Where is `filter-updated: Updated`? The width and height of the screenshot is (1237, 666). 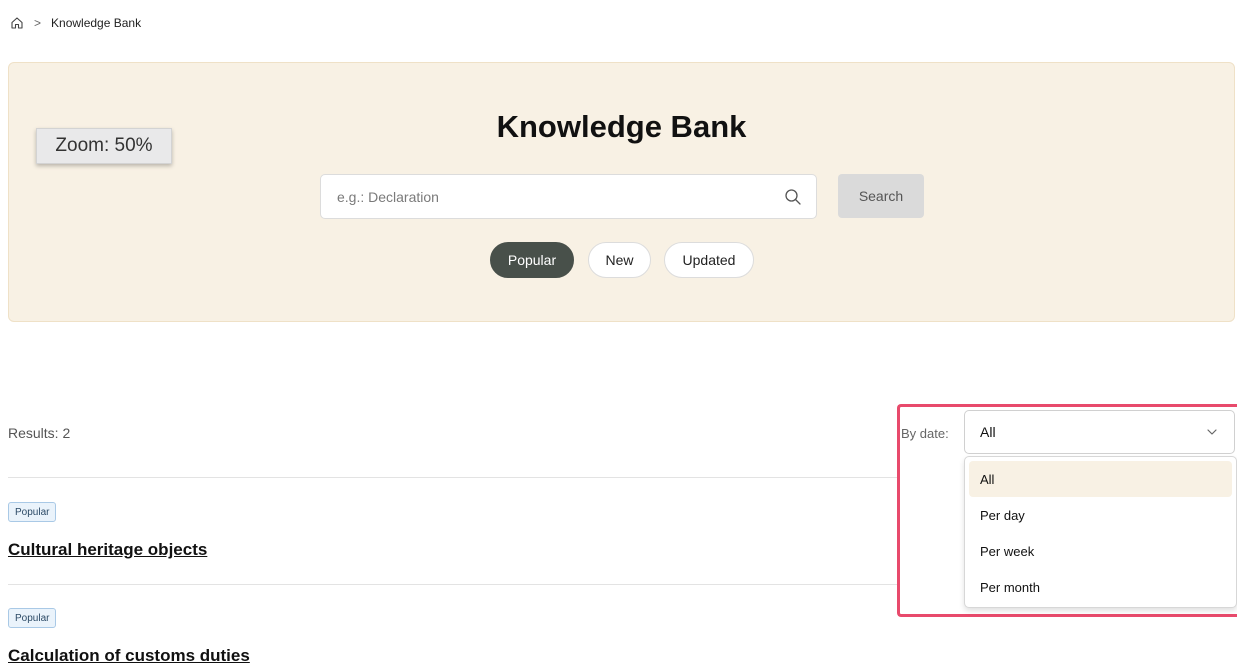 filter-updated: Updated is located at coordinates (709, 260).